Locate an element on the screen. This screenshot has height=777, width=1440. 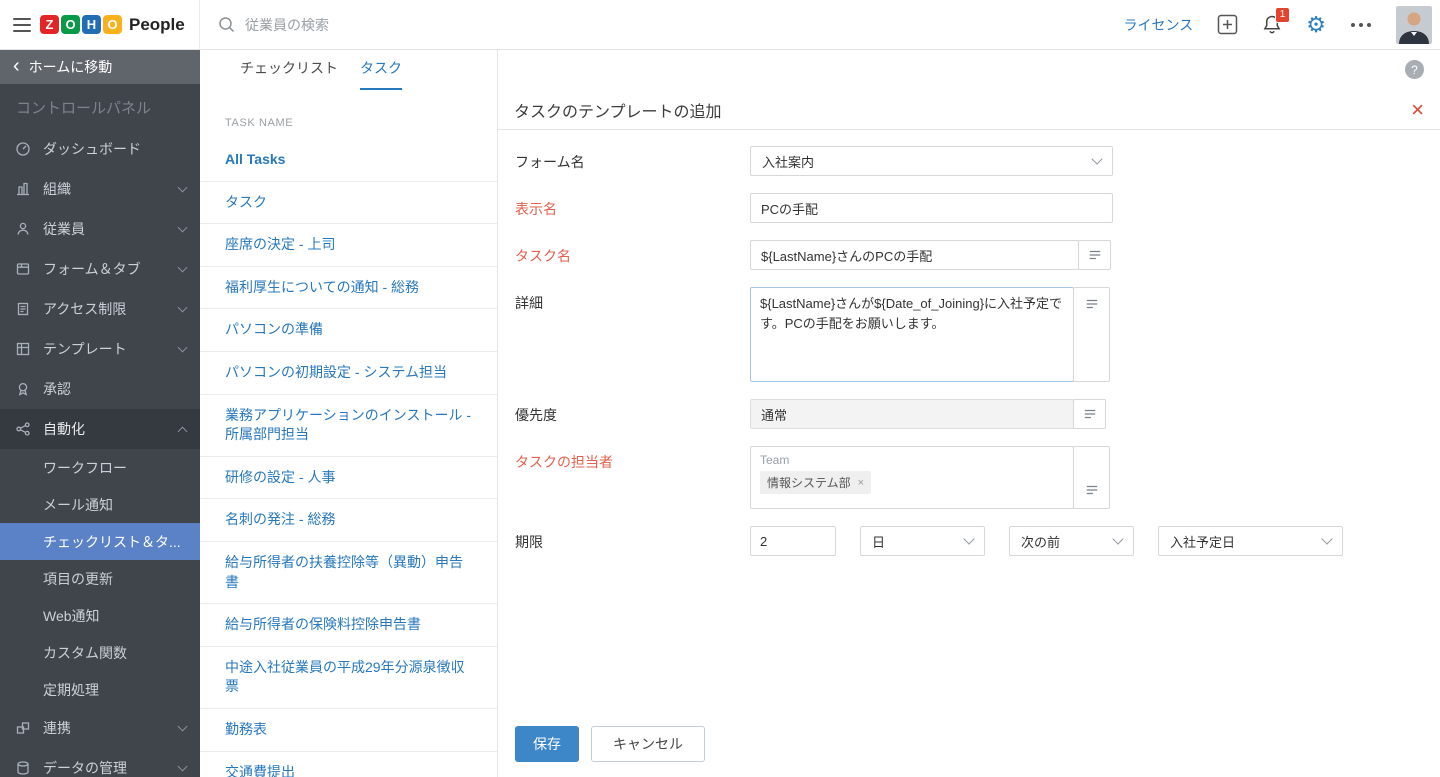
task-list-item: 名刺の発注 - 総務 is located at coordinates (348, 520).